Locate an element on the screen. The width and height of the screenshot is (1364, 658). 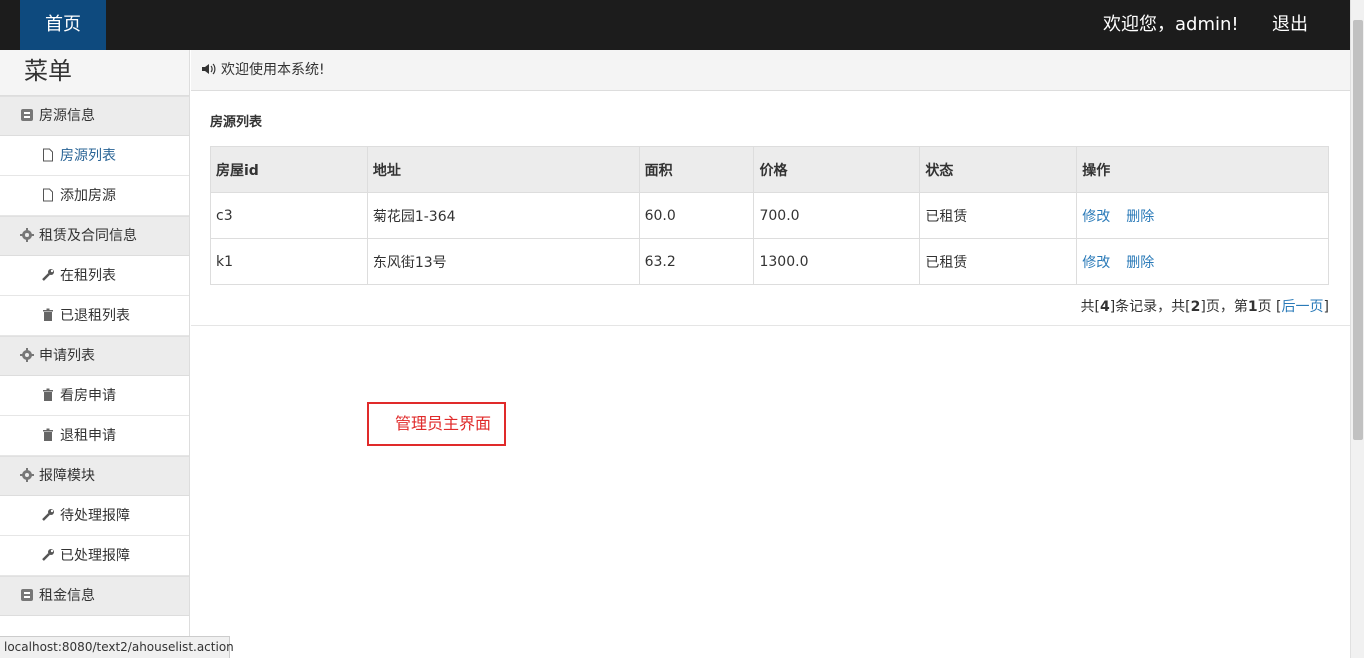
sidebar-group-house-info: 房源信息 is located at coordinates (94, 116).